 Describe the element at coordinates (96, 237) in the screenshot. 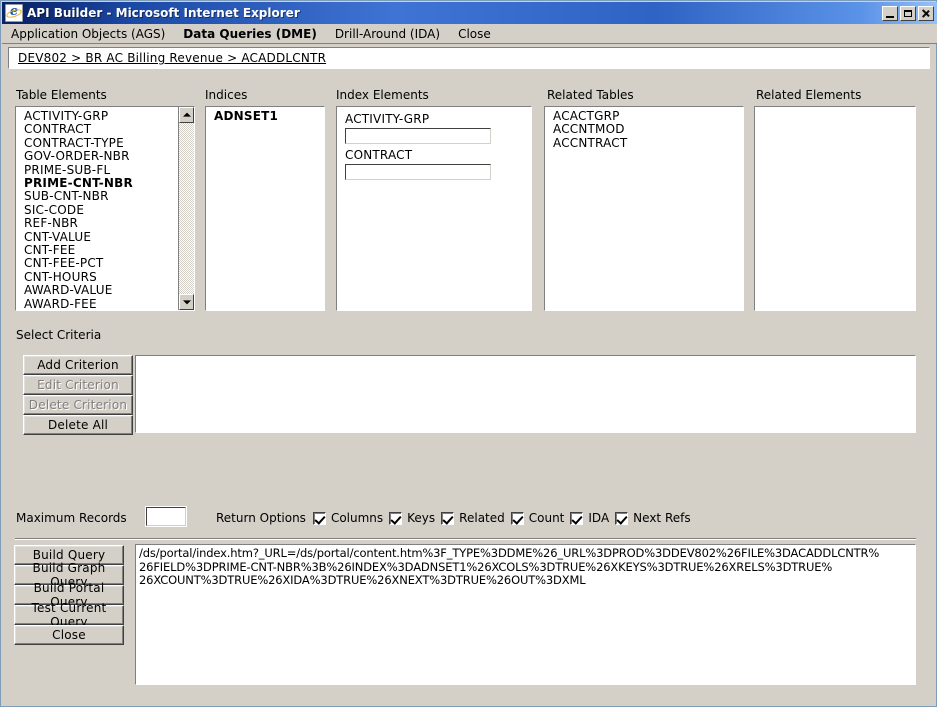

I see `table-element-item: CNT-VALUE` at that location.